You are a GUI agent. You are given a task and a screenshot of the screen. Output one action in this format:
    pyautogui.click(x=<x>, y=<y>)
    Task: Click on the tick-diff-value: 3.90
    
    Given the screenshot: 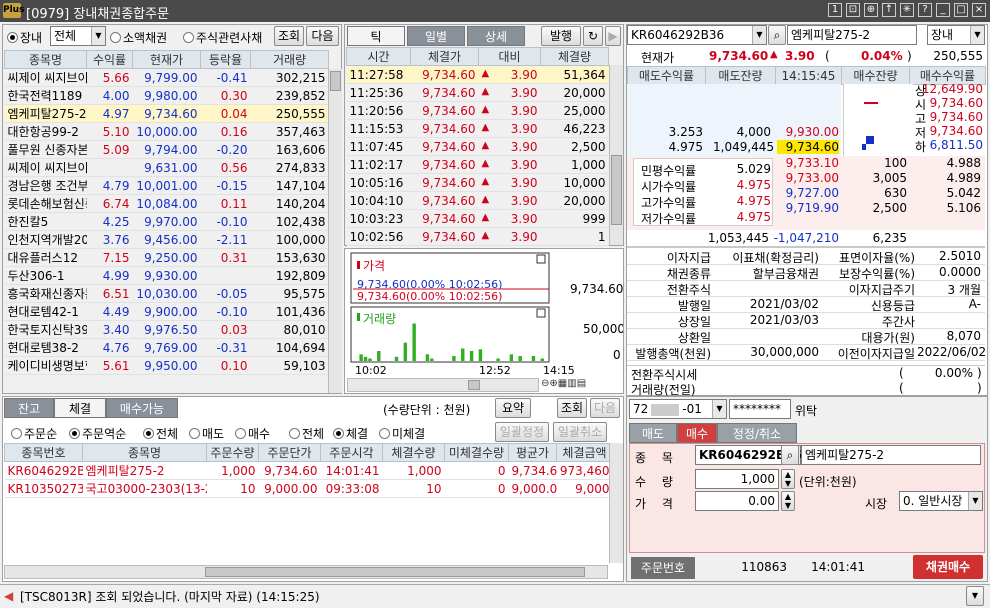 What is the action you would take?
    pyautogui.click(x=524, y=92)
    